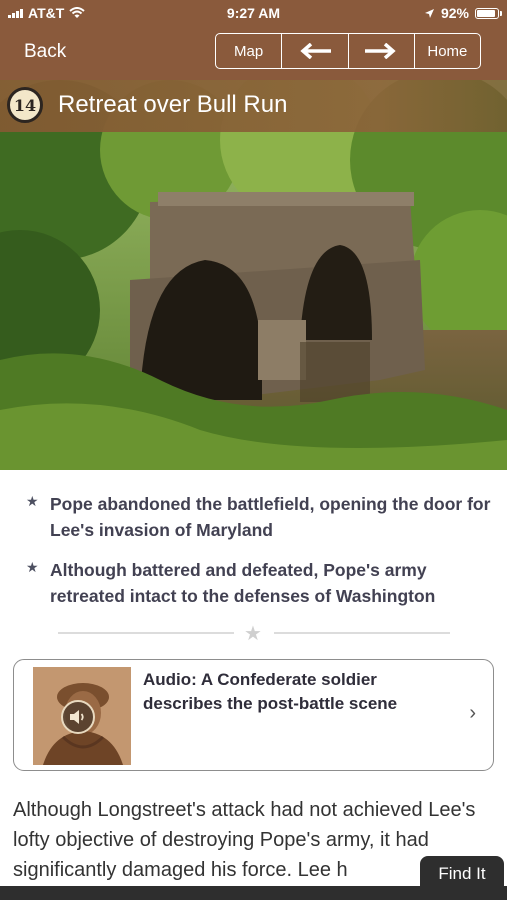  I want to click on status-bar: AT&T 9:27 AM 92%, so click(253, 13).